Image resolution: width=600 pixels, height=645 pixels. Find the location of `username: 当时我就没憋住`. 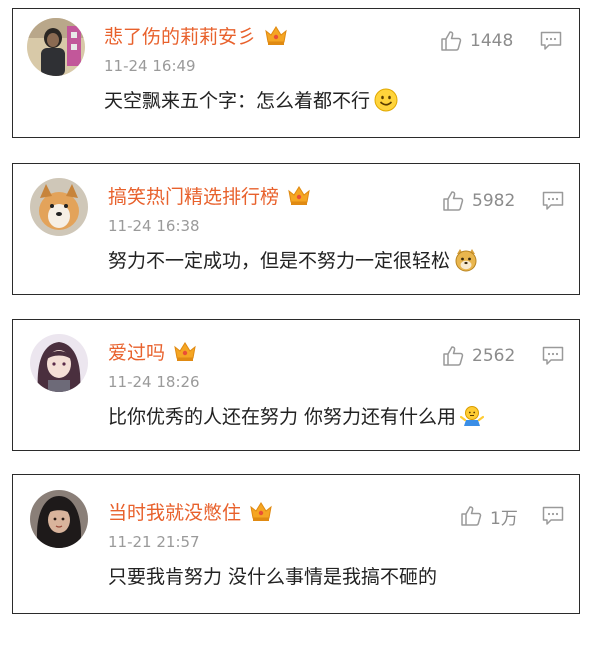

username: 当时我就没憋住 is located at coordinates (190, 512).